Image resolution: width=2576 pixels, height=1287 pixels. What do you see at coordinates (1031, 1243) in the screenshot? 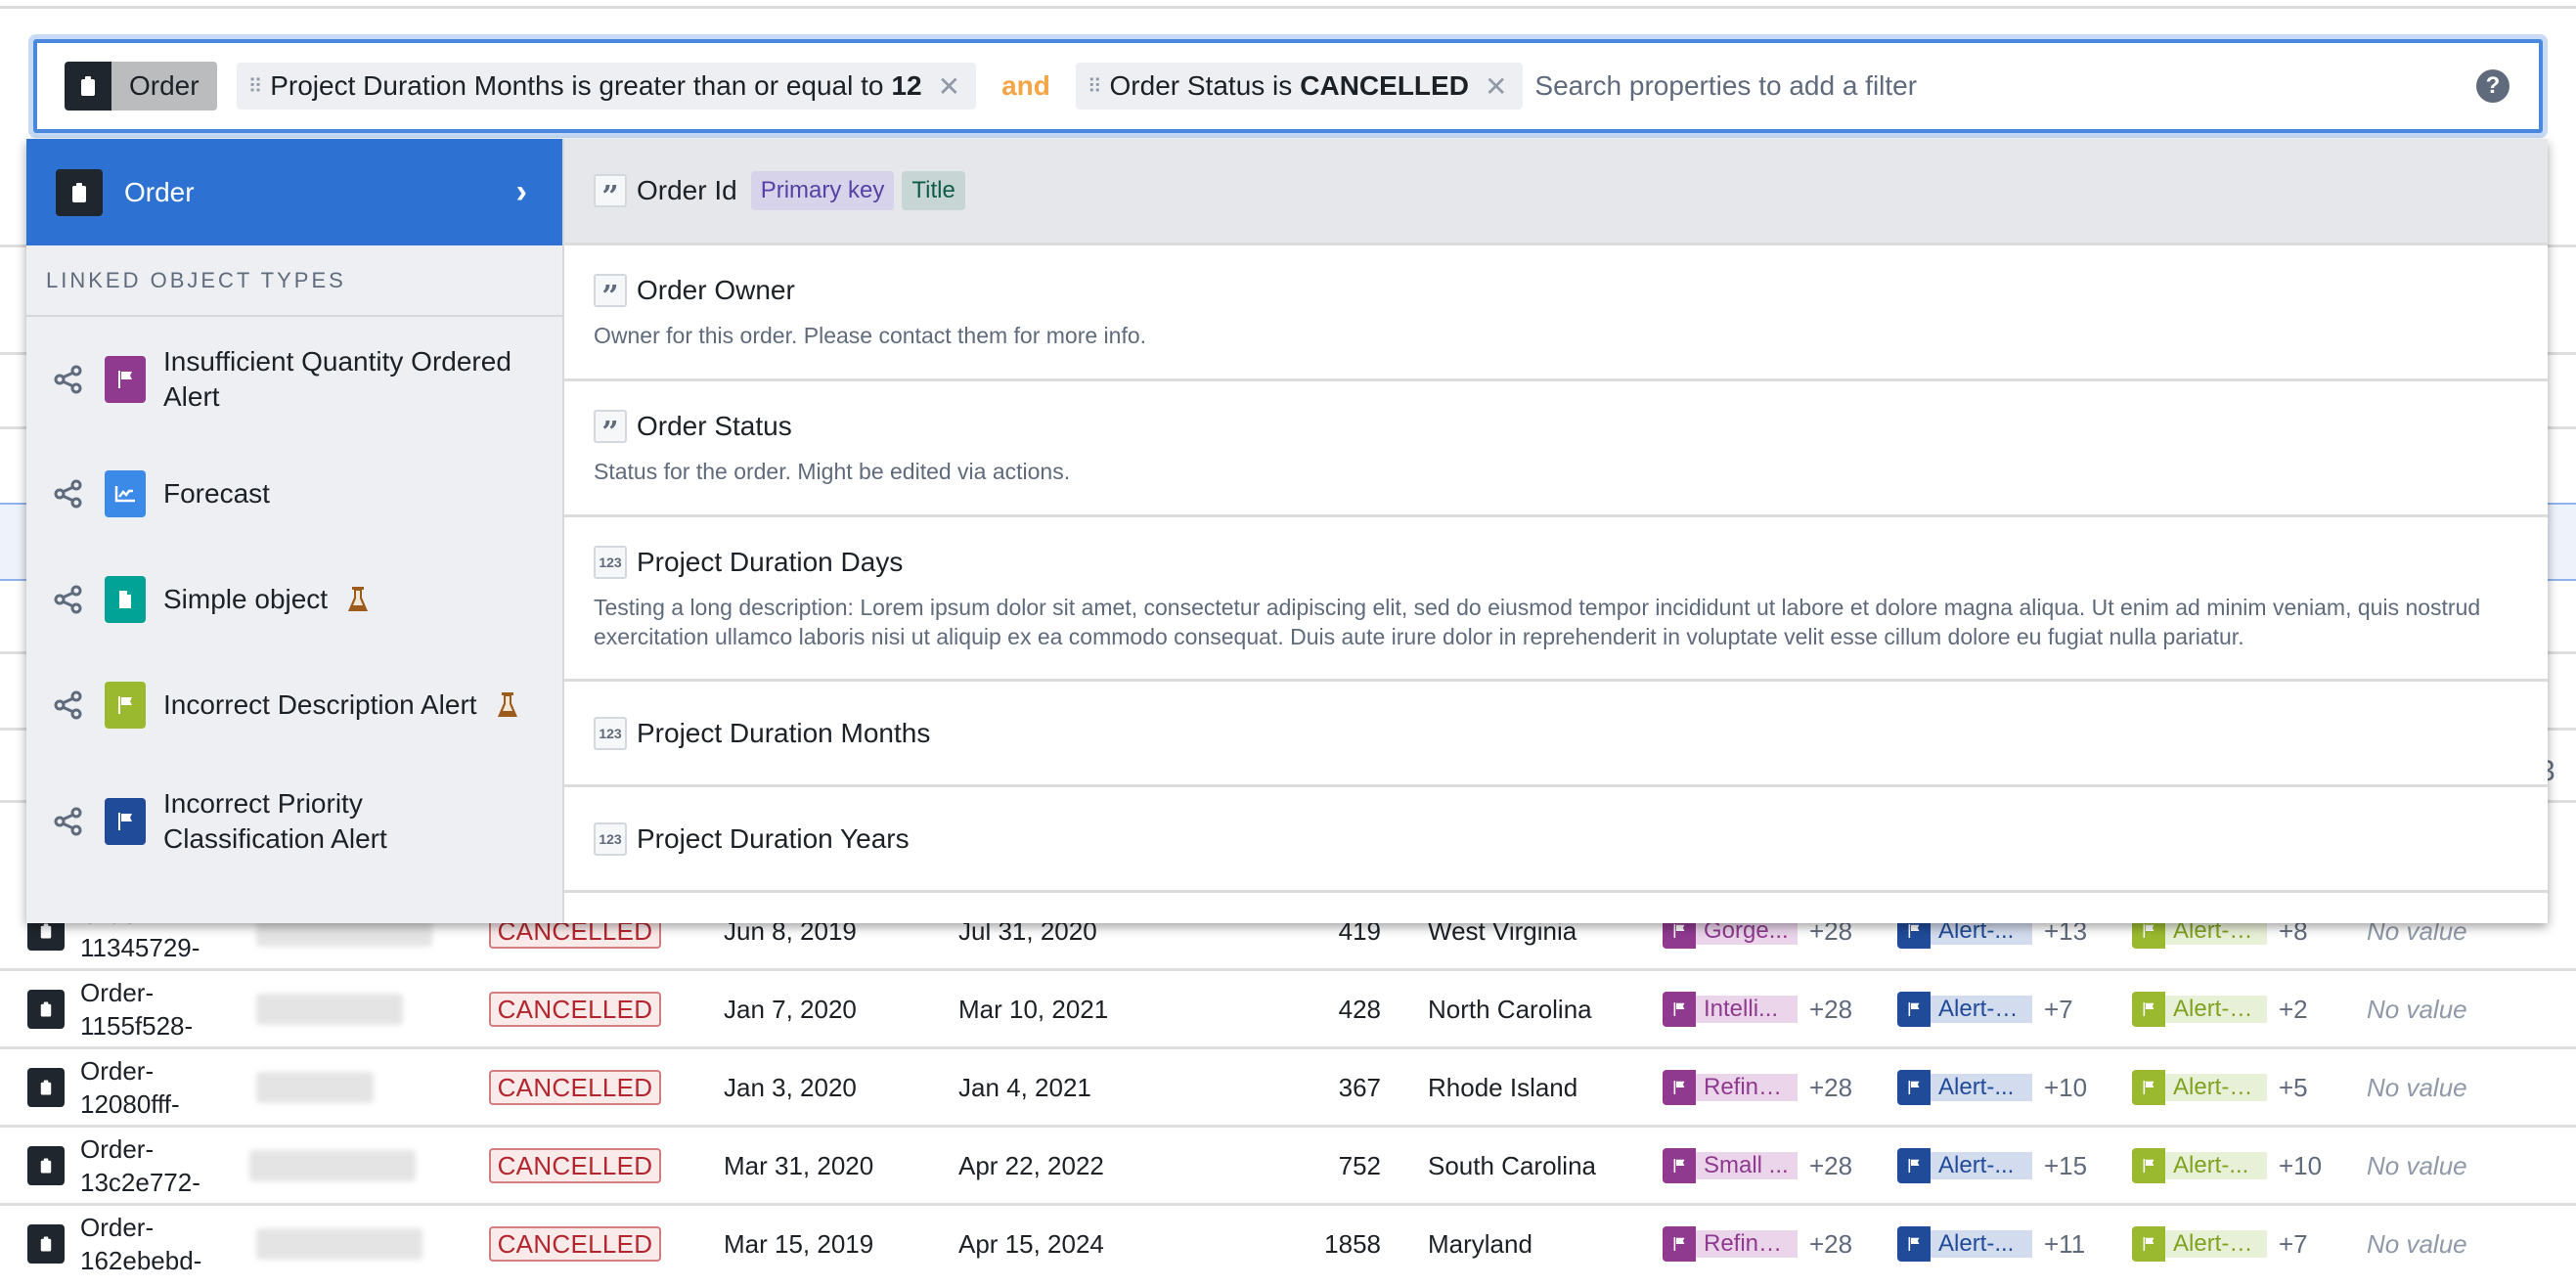
I see `end-date-cell: Apr 15, 2024` at bounding box center [1031, 1243].